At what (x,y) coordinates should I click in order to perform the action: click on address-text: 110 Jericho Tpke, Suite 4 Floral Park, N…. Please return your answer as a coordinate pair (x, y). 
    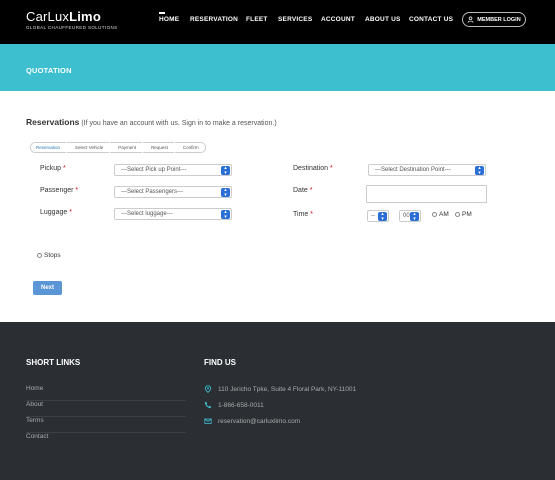
    Looking at the image, I should click on (287, 389).